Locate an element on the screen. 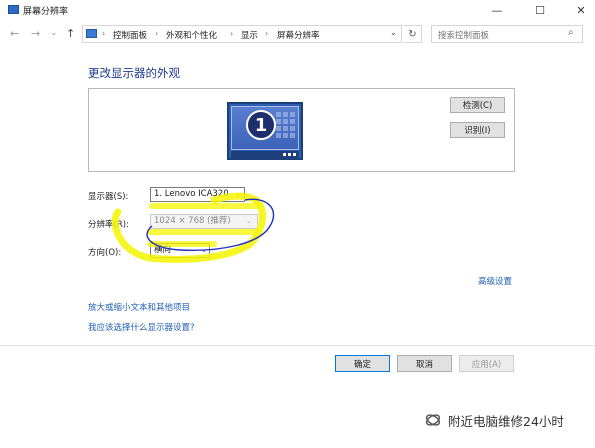 The width and height of the screenshot is (595, 448). address-dropdown-icon: ⌄ is located at coordinates (393, 32).